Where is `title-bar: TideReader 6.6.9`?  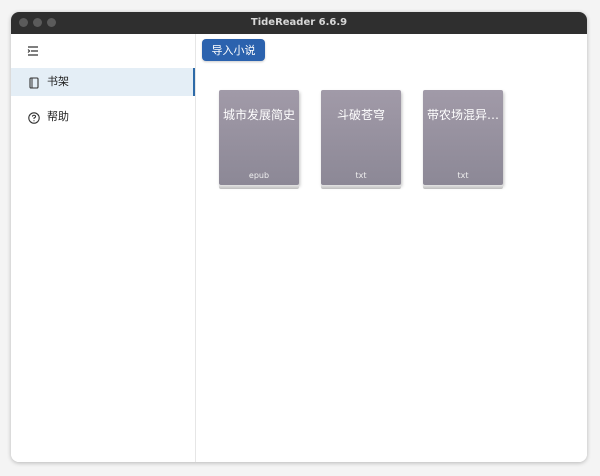
title-bar: TideReader 6.6.9 is located at coordinates (299, 23).